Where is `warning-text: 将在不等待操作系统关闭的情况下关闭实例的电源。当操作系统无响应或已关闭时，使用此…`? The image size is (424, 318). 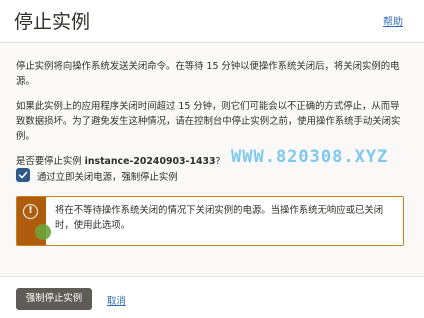
warning-text: 将在不等待操作系统关闭的情况下关闭实例的电源。当操作系统无响应或已关闭时，使用此… is located at coordinates (219, 218).